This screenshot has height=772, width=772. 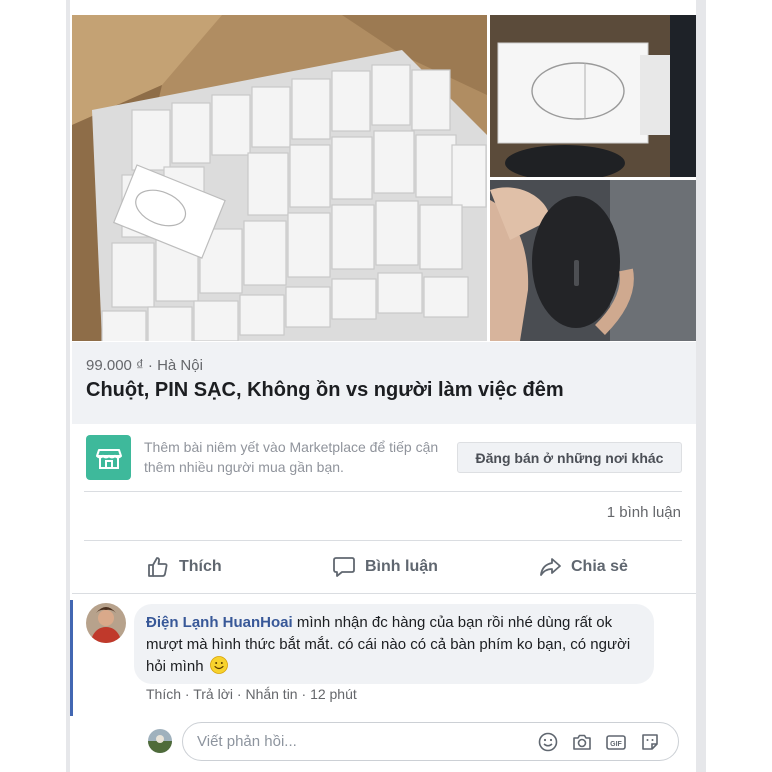 What do you see at coordinates (33, 386) in the screenshot?
I see `left-gutter` at bounding box center [33, 386].